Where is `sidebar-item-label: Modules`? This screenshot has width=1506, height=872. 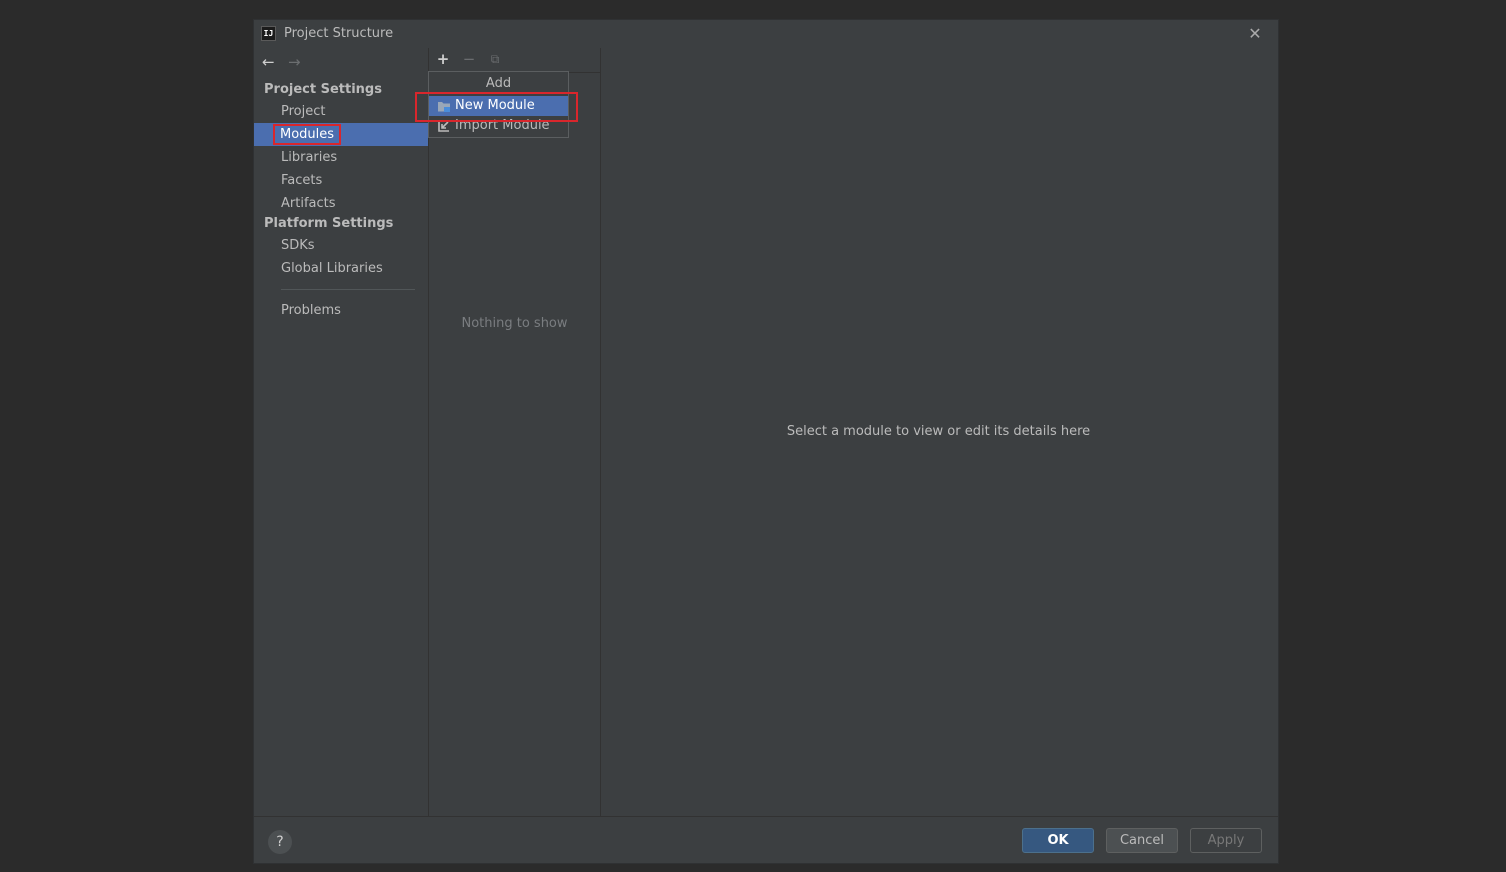
sidebar-item-label: Modules is located at coordinates (307, 134).